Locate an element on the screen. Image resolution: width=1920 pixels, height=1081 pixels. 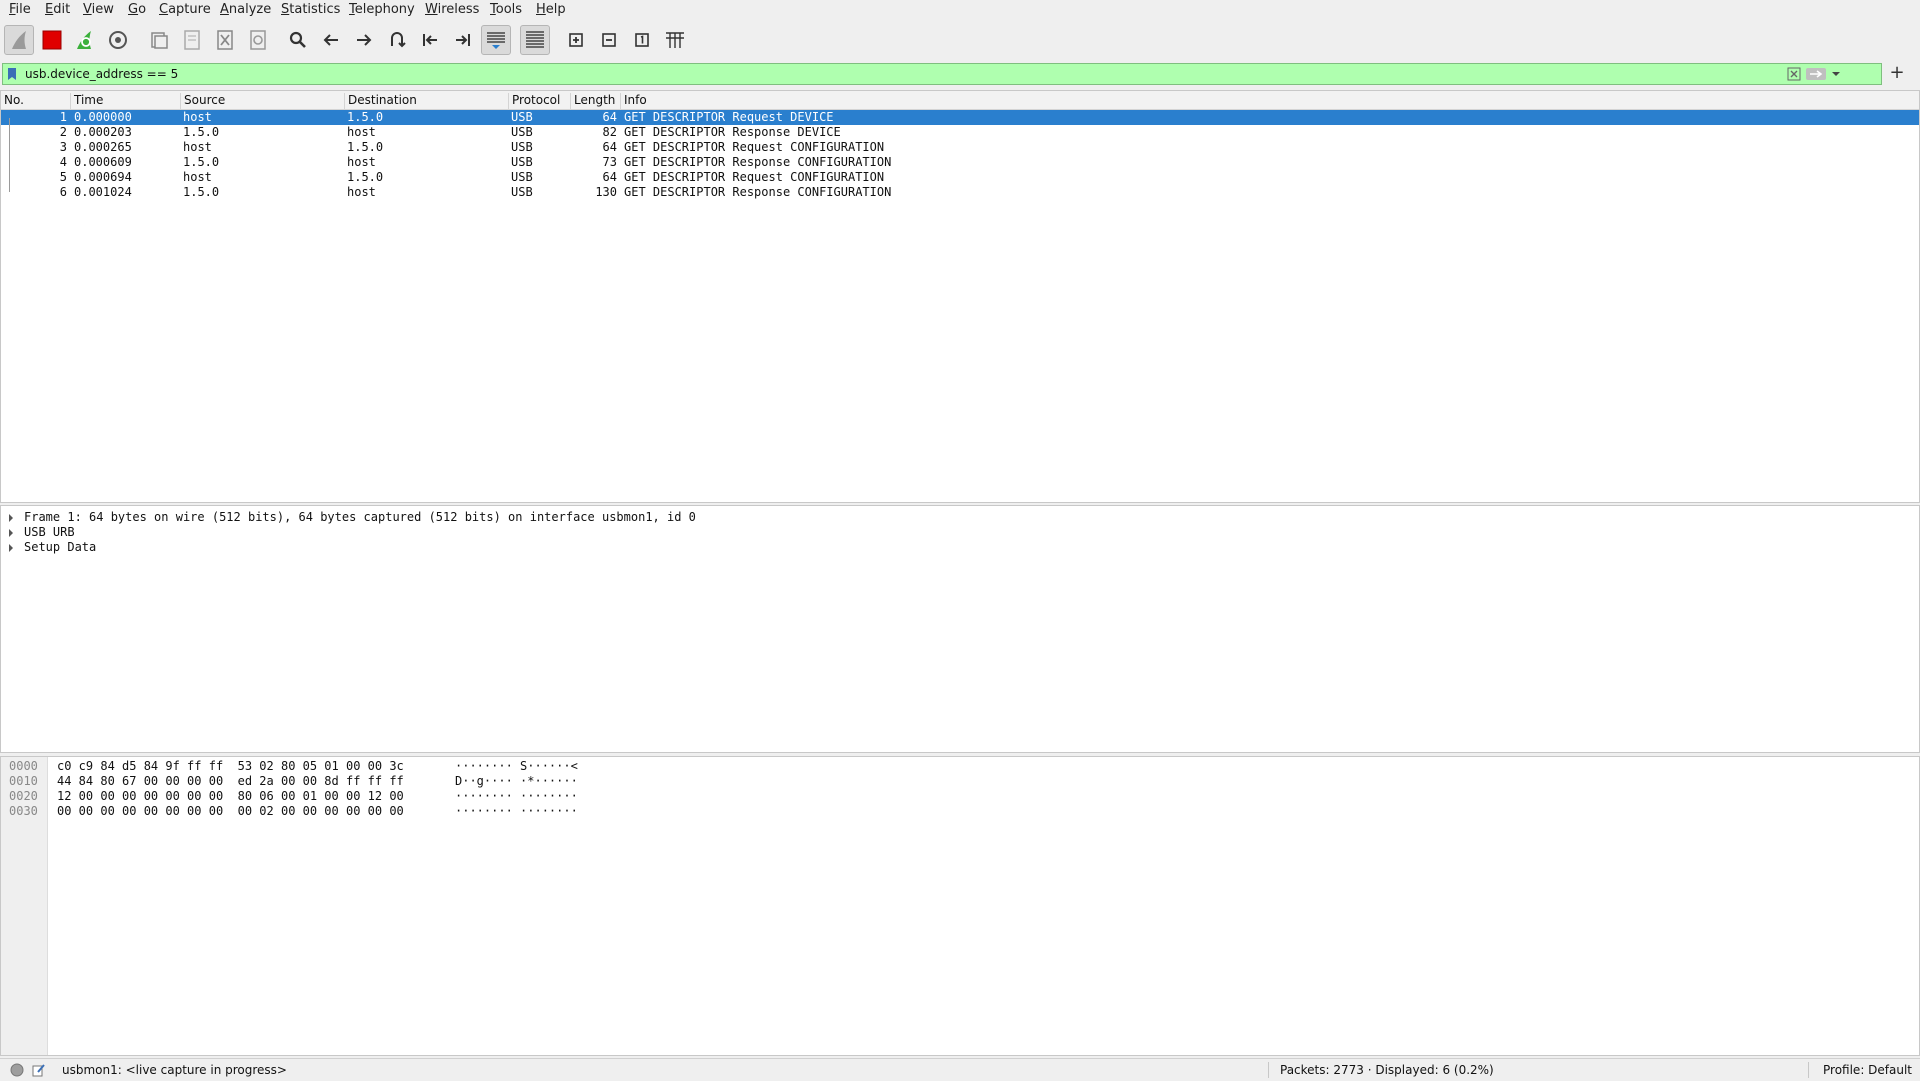
expert-info-icon is located at coordinates (17, 1070).